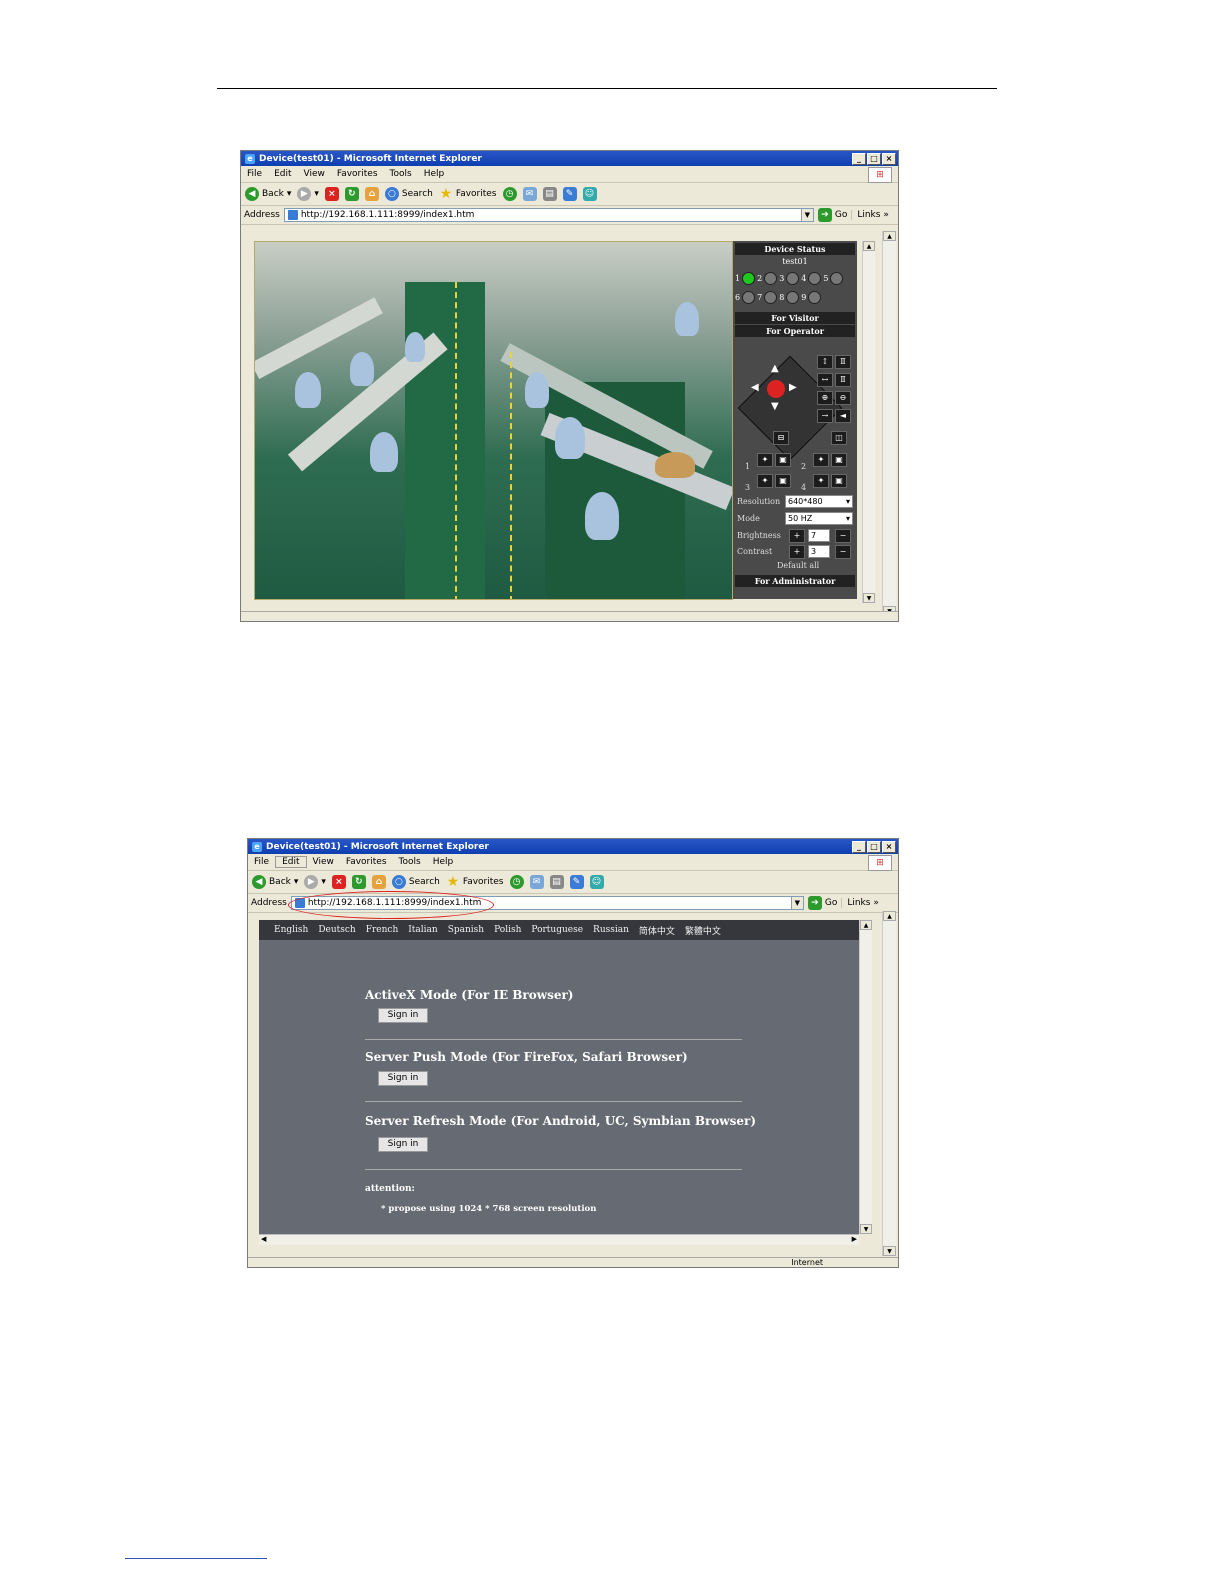  I want to click on server-refresh-sign-in-button: Sign in, so click(403, 1144).